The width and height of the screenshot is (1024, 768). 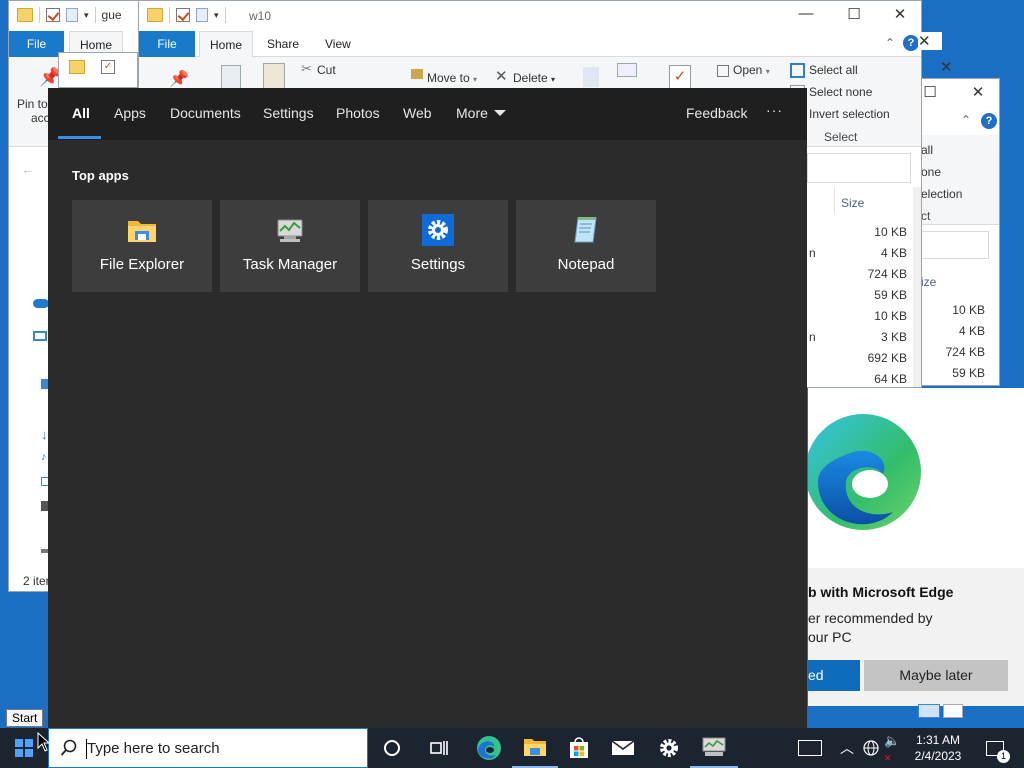 I want to click on taskbar-edge, so click(x=489, y=748).